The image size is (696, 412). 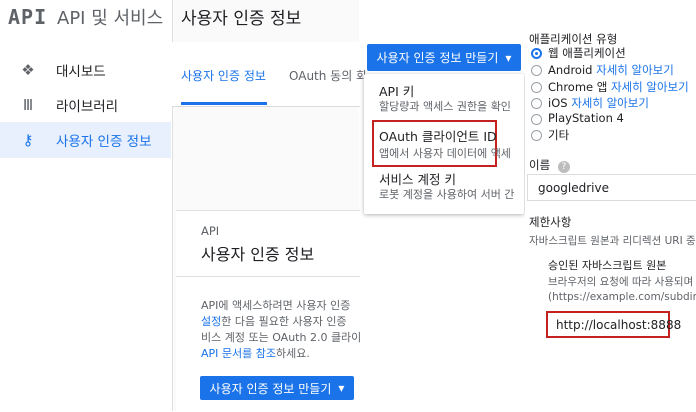 I want to click on card-title: 사용자 인증 정보, so click(x=258, y=254).